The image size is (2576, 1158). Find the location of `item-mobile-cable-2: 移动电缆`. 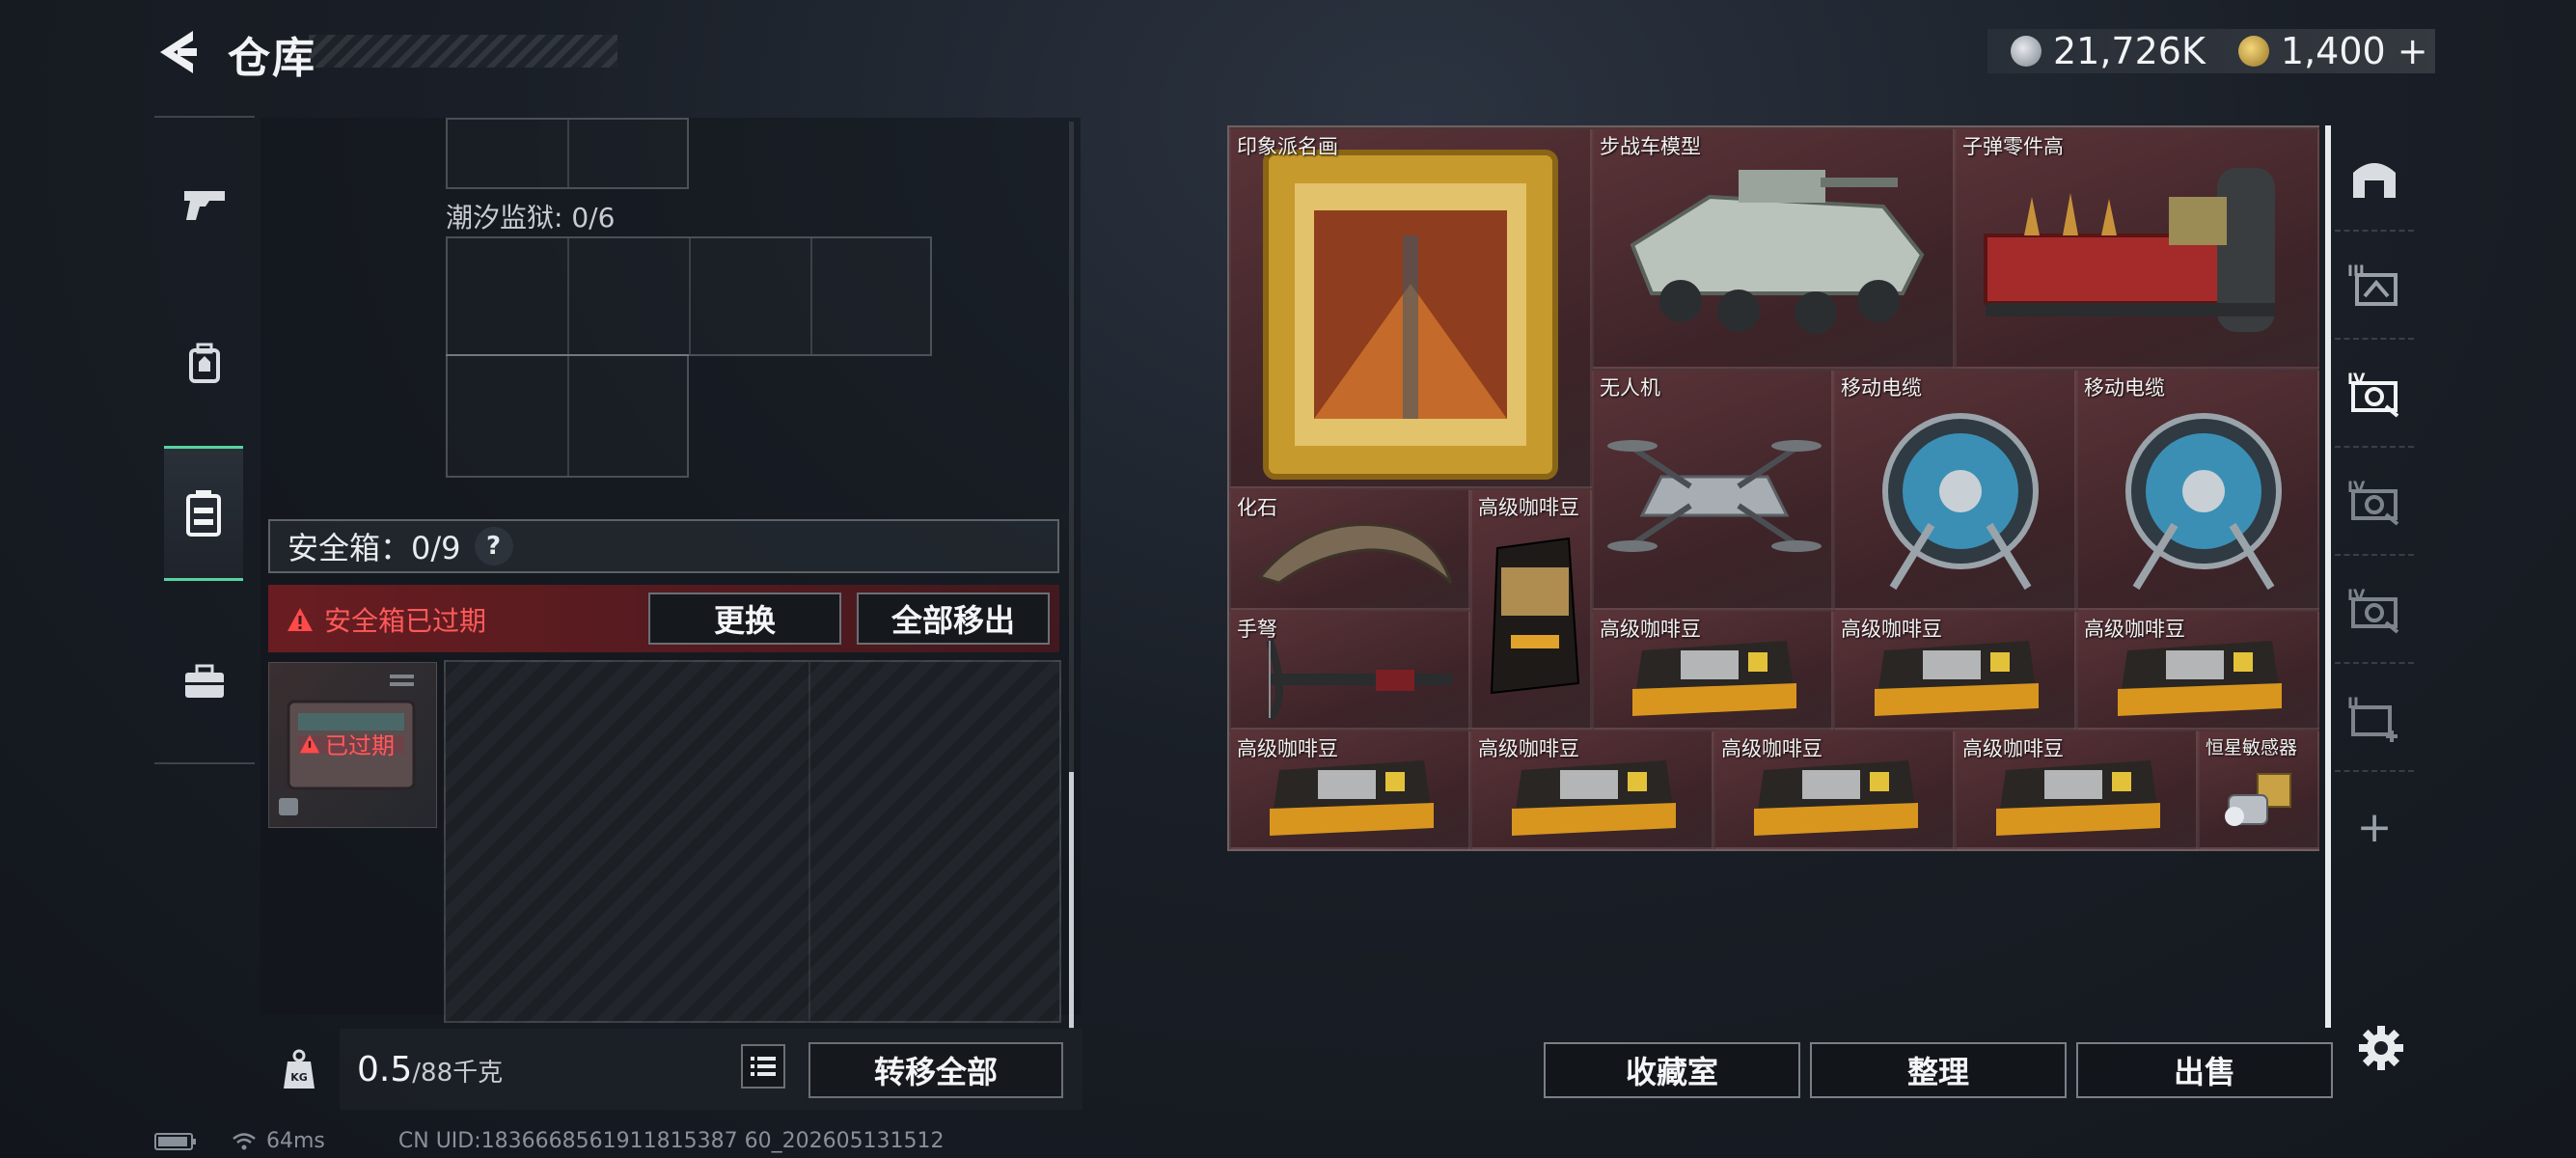

item-mobile-cable-2: 移动电缆 is located at coordinates (2198, 489).